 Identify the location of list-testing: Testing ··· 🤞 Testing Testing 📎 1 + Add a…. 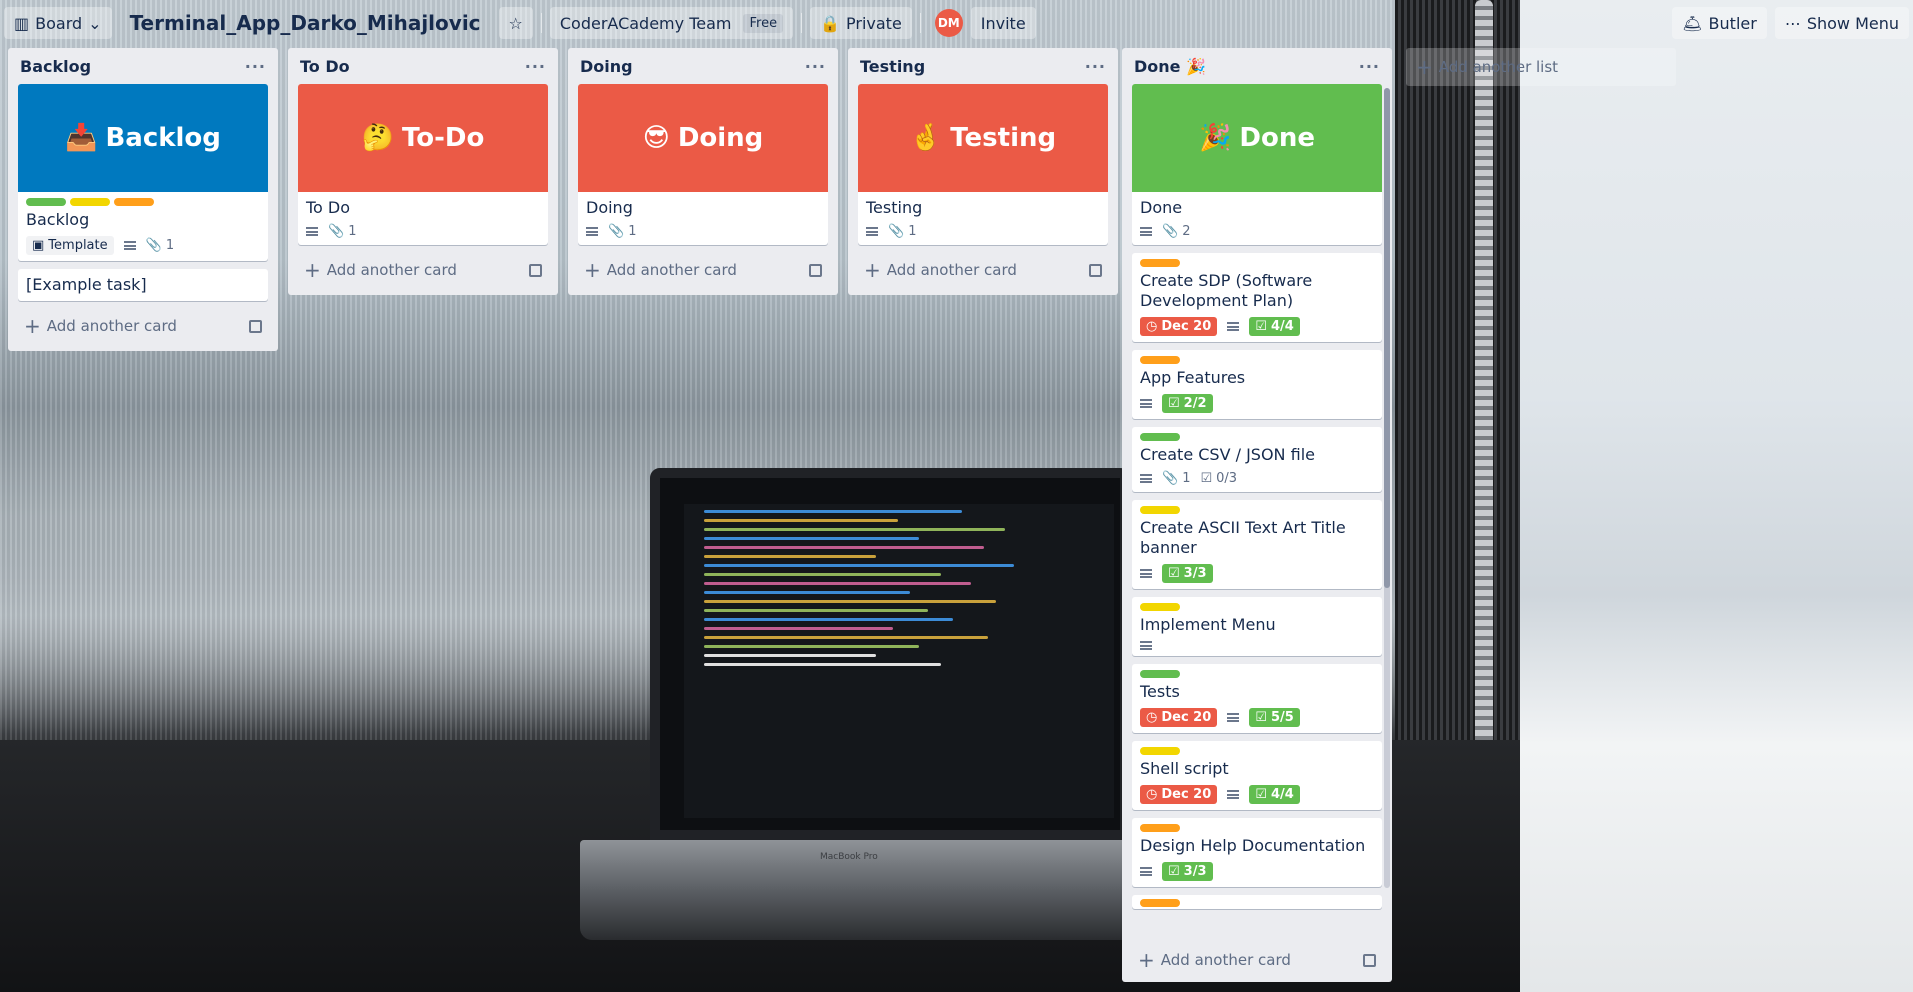
(983, 171).